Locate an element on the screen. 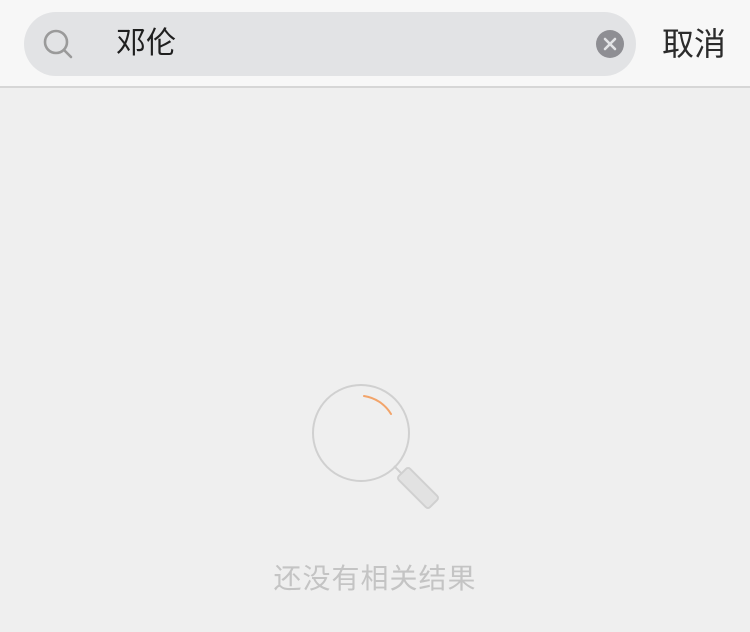 This screenshot has width=750, height=632. search-input: 邓伦 is located at coordinates (330, 44).